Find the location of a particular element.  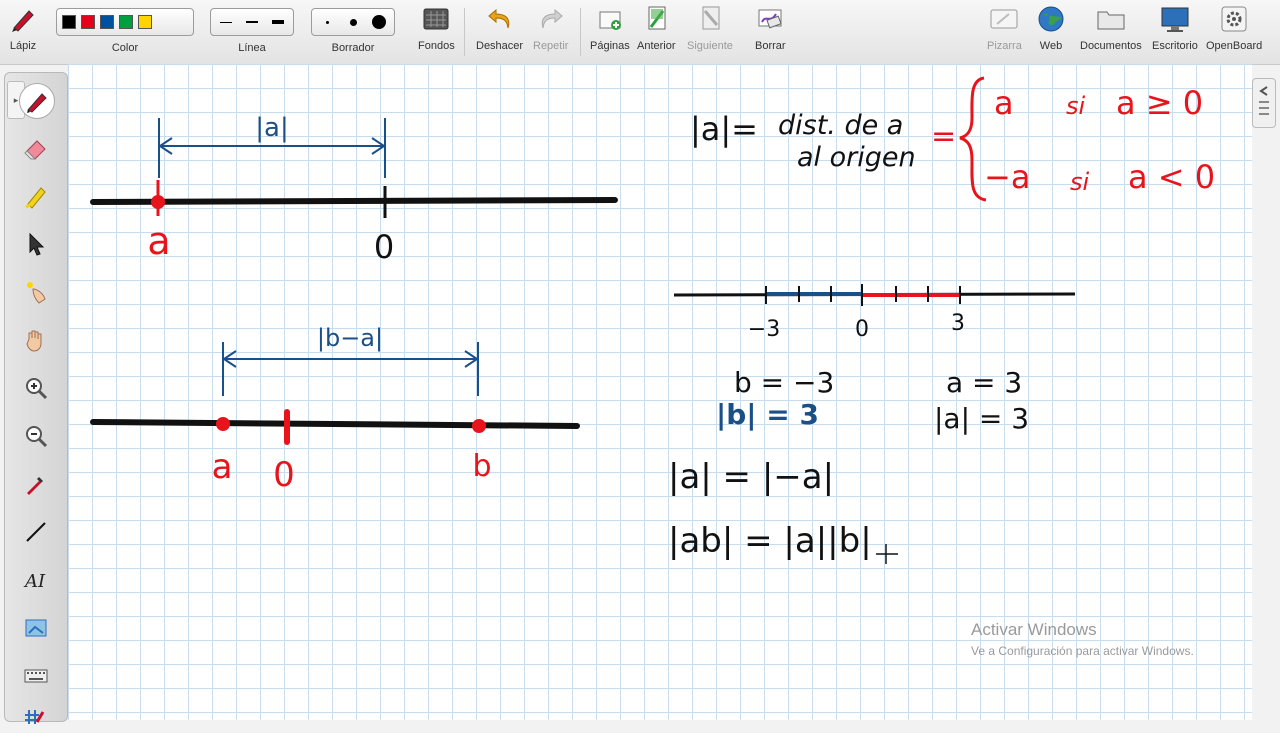

distance-label-1: |a| is located at coordinates (271, 128).